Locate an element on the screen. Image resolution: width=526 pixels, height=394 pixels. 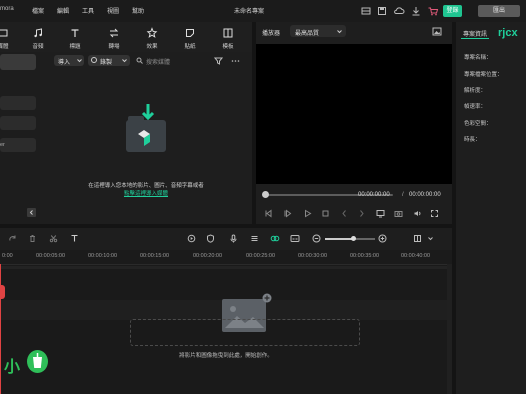
scissors-icon is located at coordinates (53, 238).